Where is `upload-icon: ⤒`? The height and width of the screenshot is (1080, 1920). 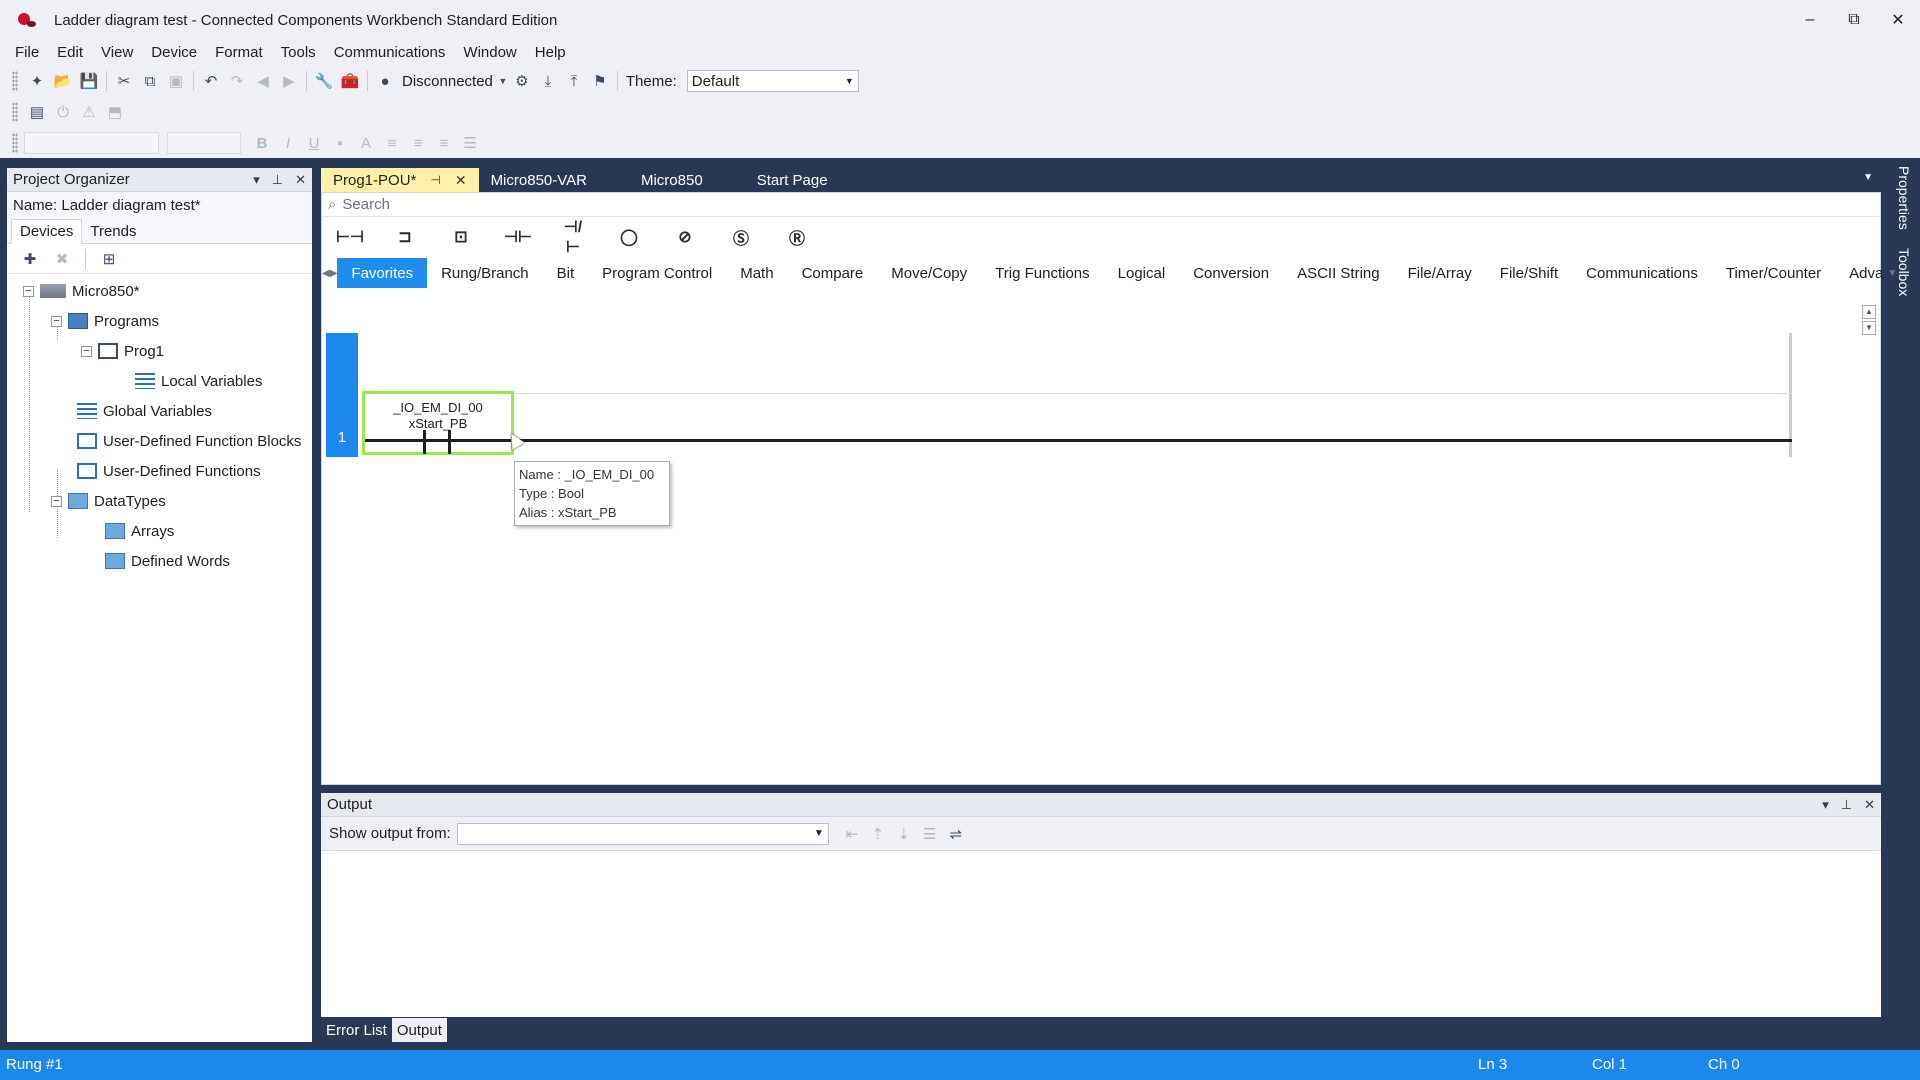
upload-icon: ⤒ is located at coordinates (574, 81).